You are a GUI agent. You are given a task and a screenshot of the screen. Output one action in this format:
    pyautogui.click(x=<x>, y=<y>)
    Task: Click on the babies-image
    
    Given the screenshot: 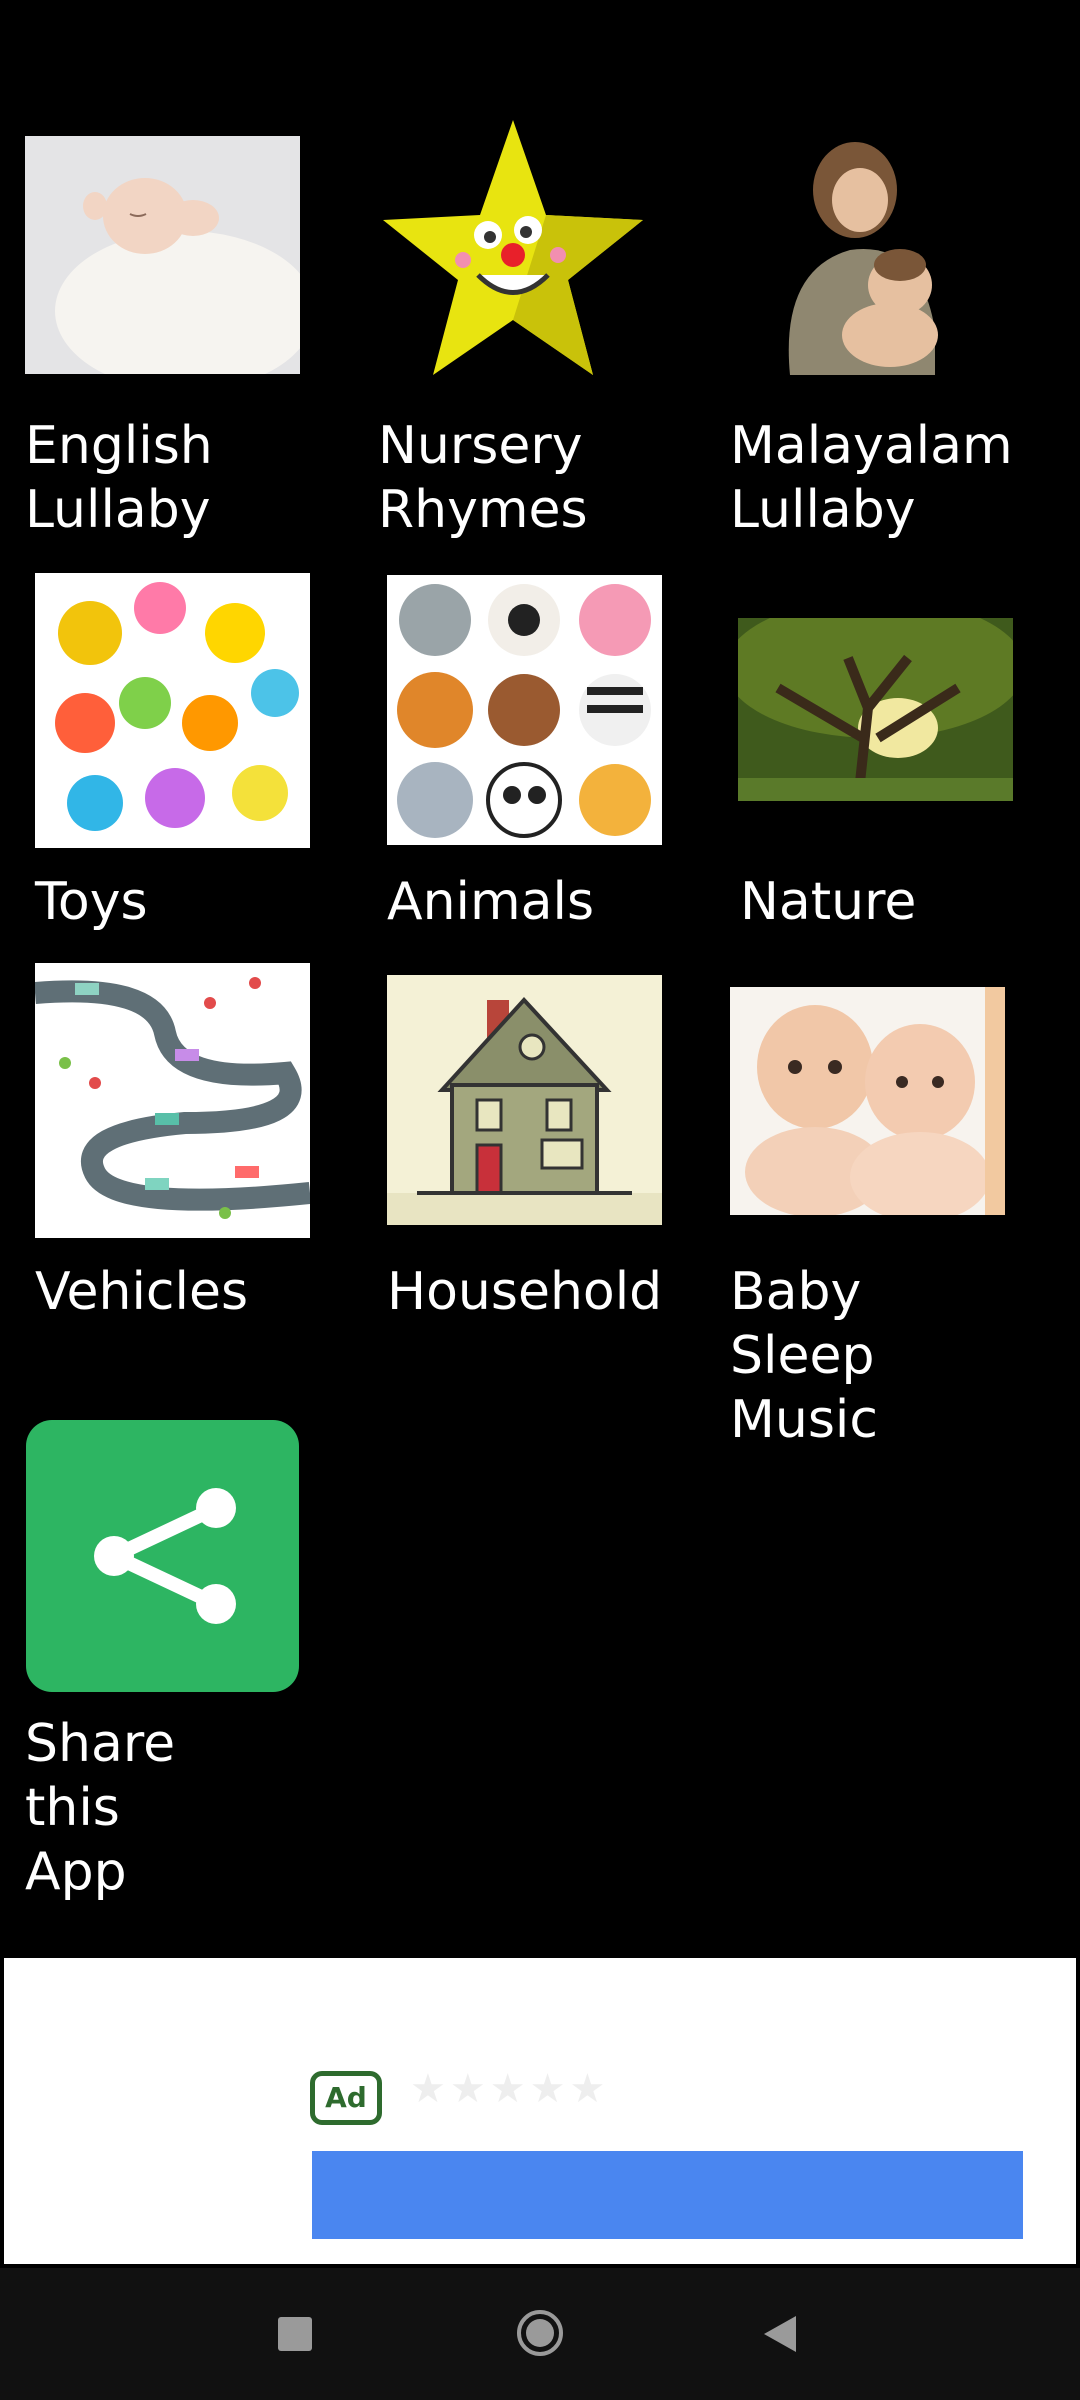 What is the action you would take?
    pyautogui.click(x=867, y=1101)
    